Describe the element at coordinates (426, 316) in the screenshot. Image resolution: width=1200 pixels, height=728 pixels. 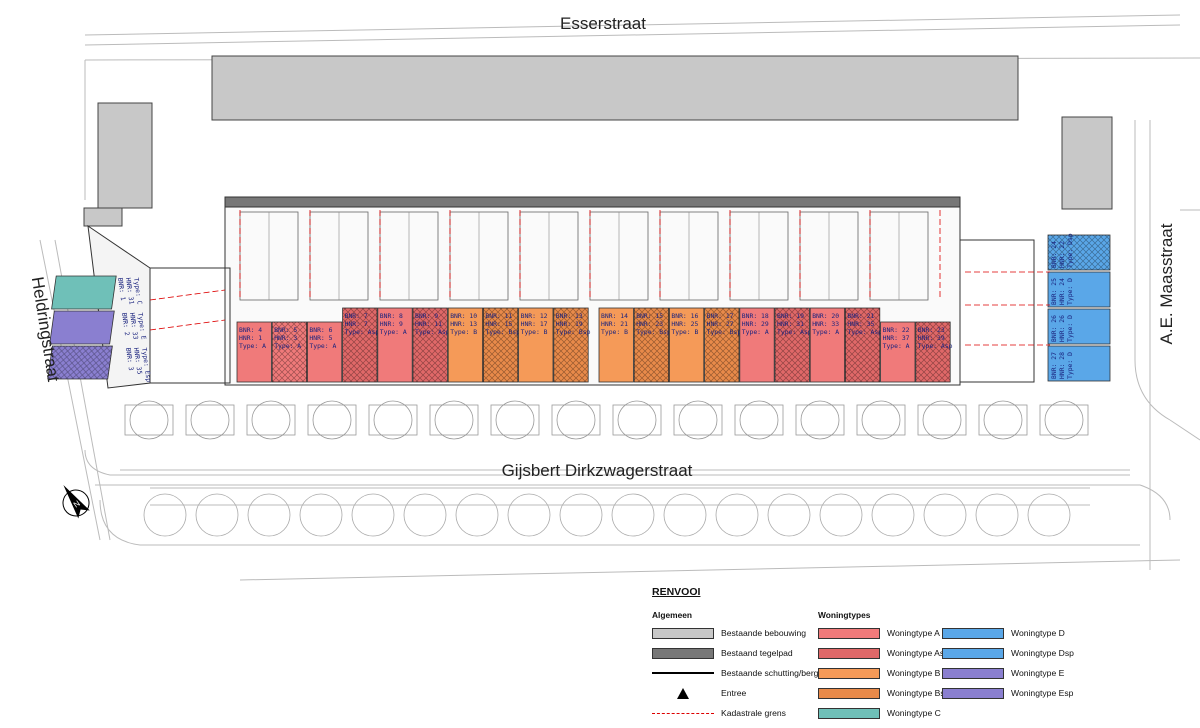
I see `units_main-unit-bnr: BNR: 9` at that location.